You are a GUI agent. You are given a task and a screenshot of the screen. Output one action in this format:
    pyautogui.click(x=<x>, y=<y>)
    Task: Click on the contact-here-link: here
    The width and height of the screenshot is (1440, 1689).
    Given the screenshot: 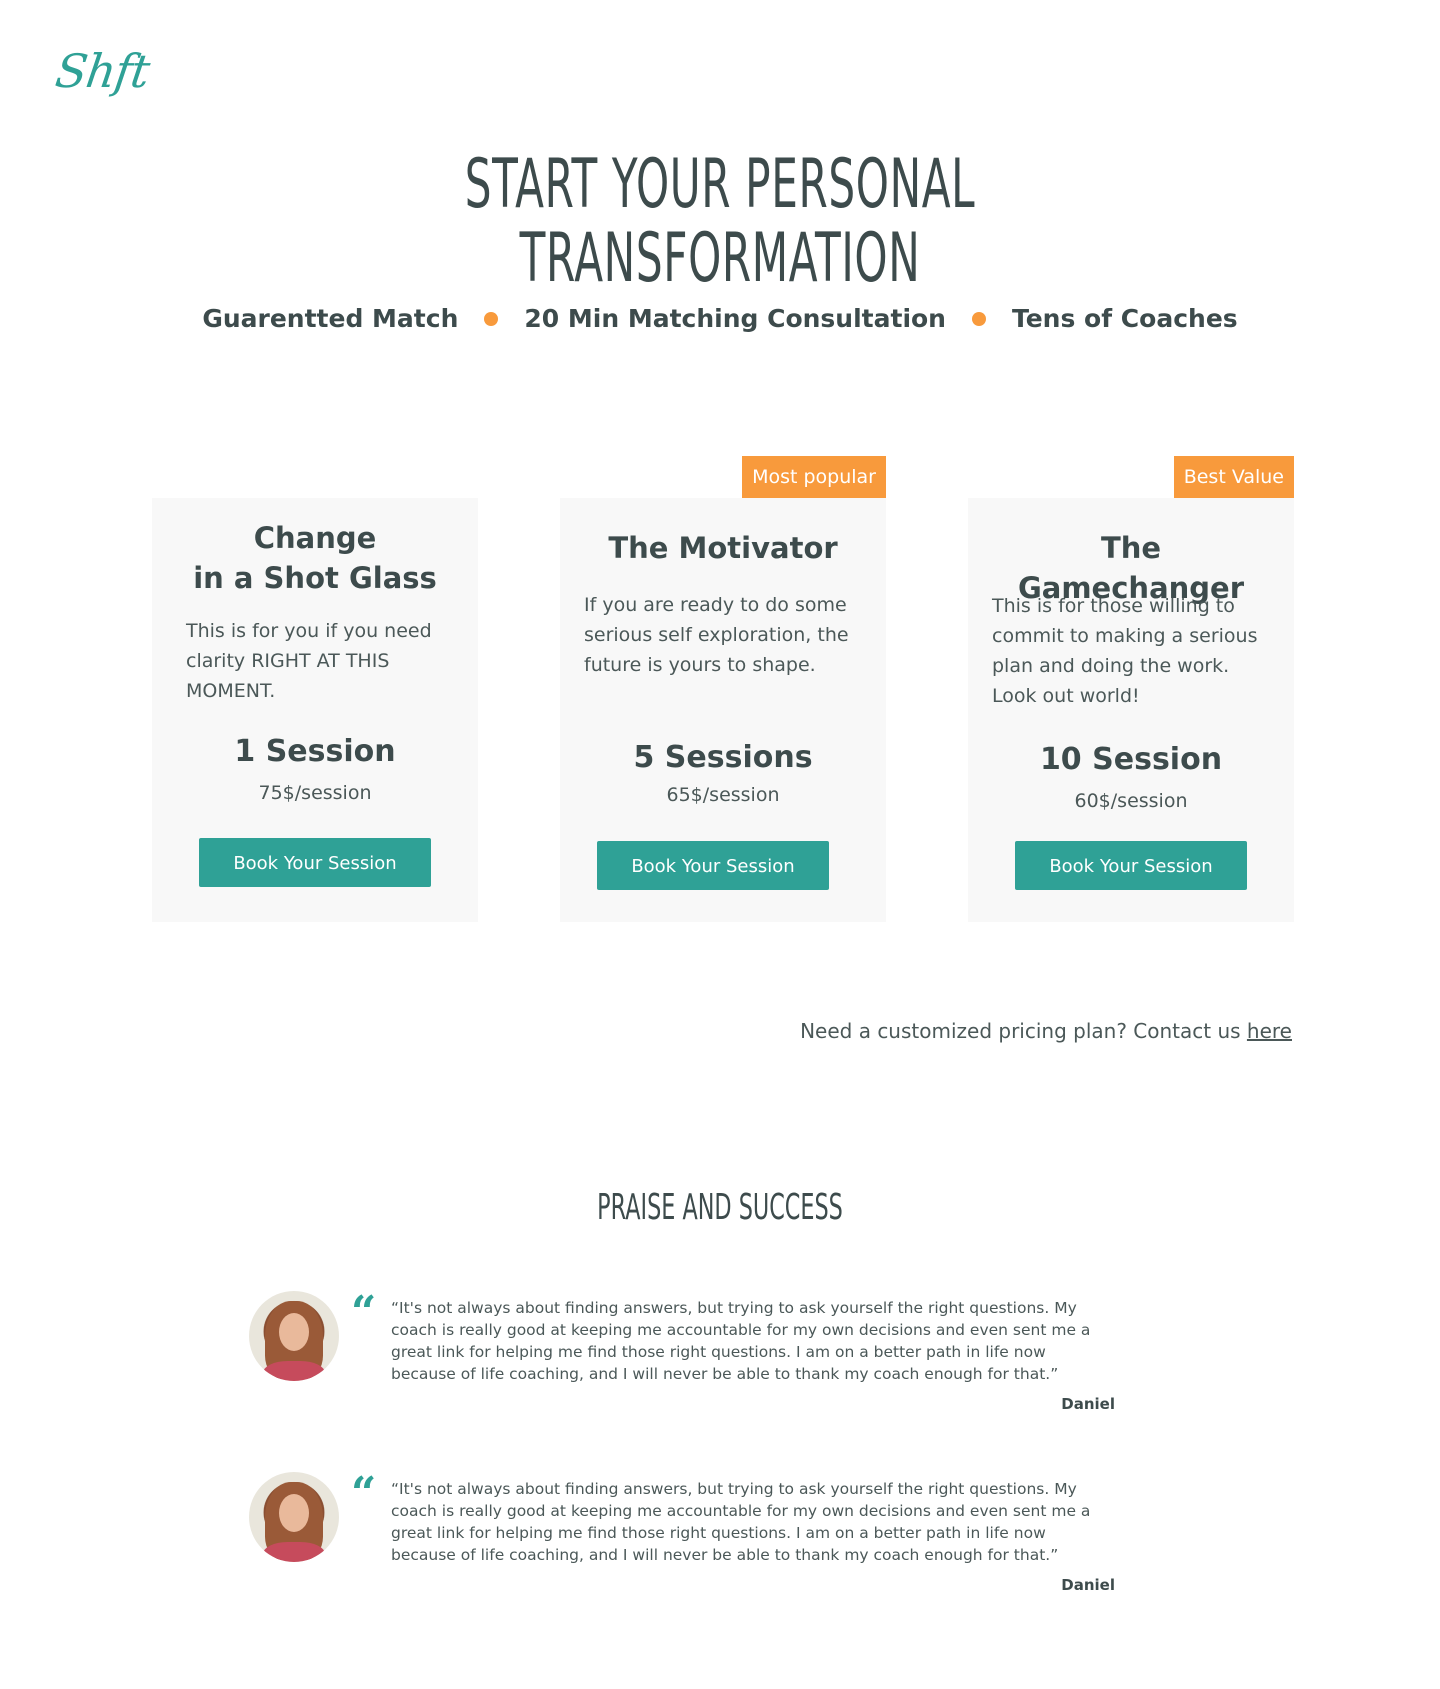 What is the action you would take?
    pyautogui.click(x=1269, y=1031)
    